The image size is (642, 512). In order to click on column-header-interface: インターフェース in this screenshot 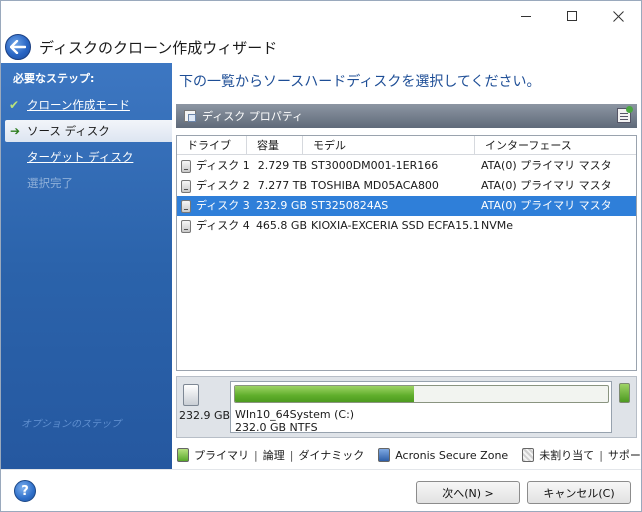, I will do `click(555, 145)`.